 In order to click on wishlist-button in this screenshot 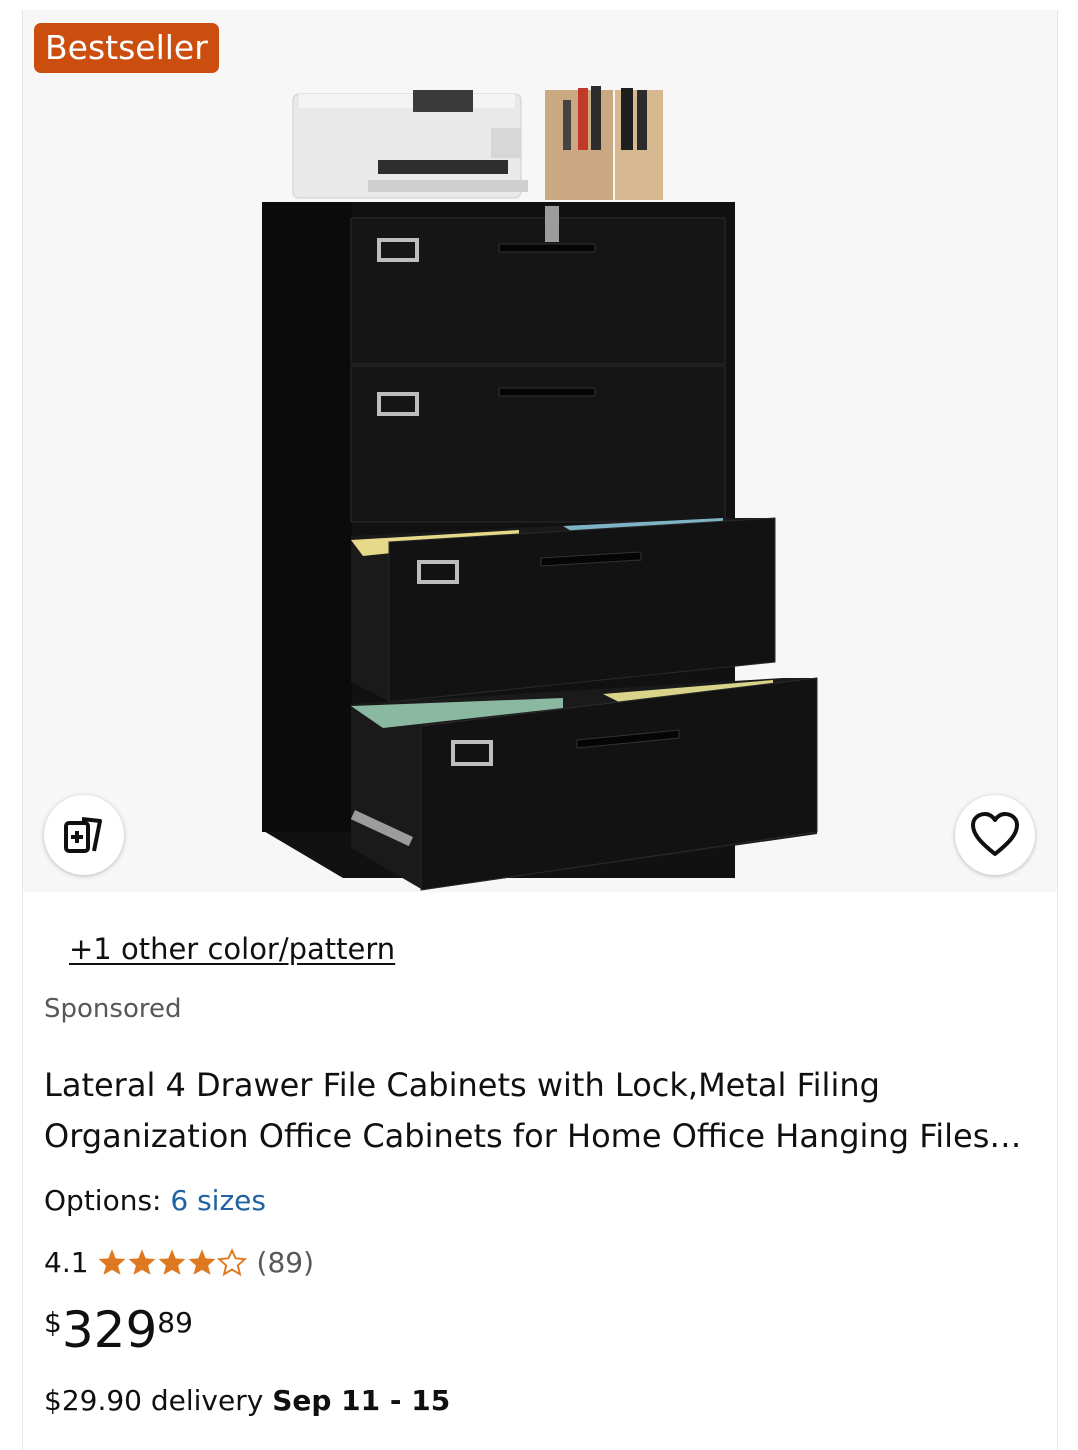, I will do `click(995, 835)`.